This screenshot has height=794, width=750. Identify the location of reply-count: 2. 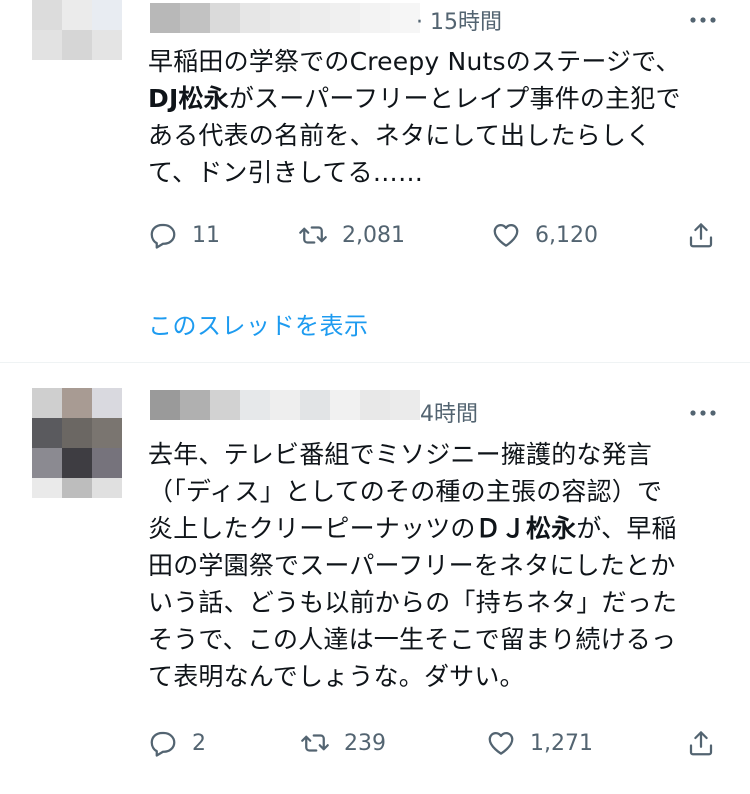
(199, 743).